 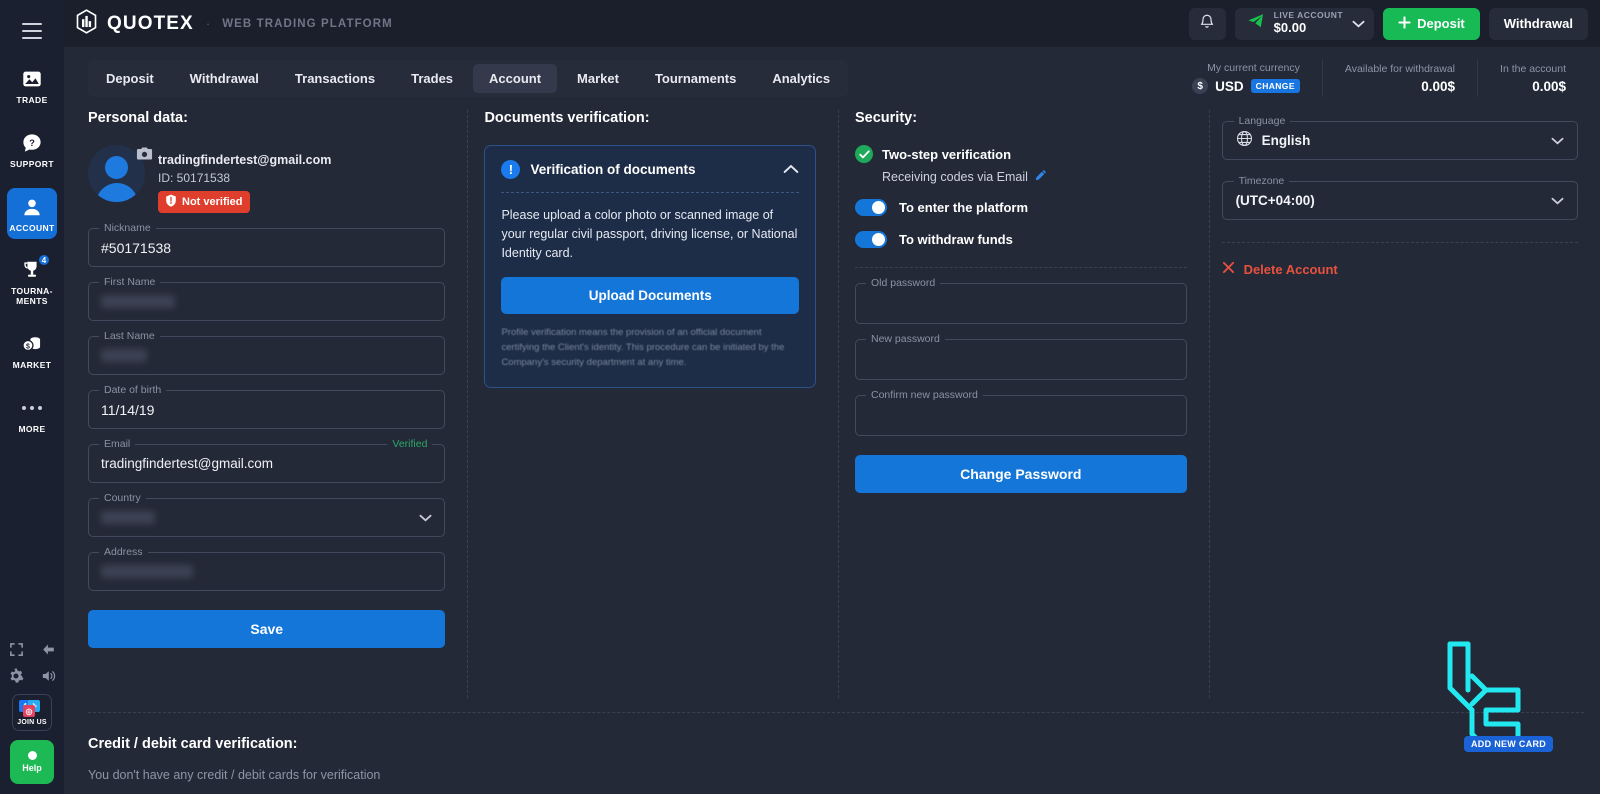 I want to click on tab-tournaments: Tournaments, so click(x=695, y=78).